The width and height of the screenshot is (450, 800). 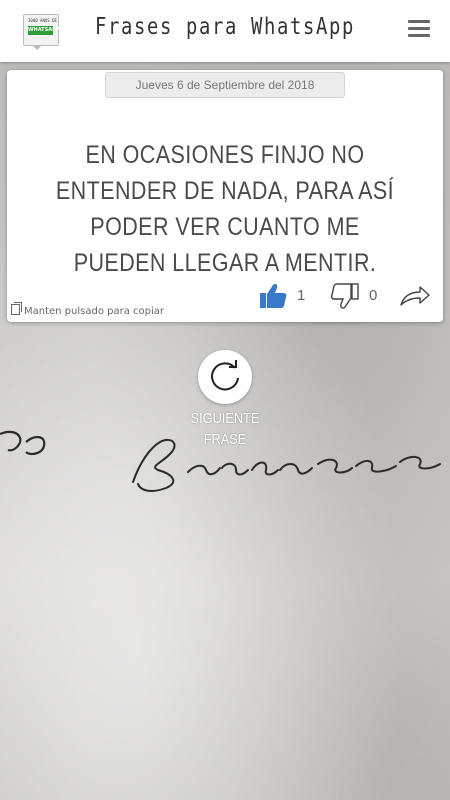 I want to click on dislike-count: 0, so click(x=373, y=295).